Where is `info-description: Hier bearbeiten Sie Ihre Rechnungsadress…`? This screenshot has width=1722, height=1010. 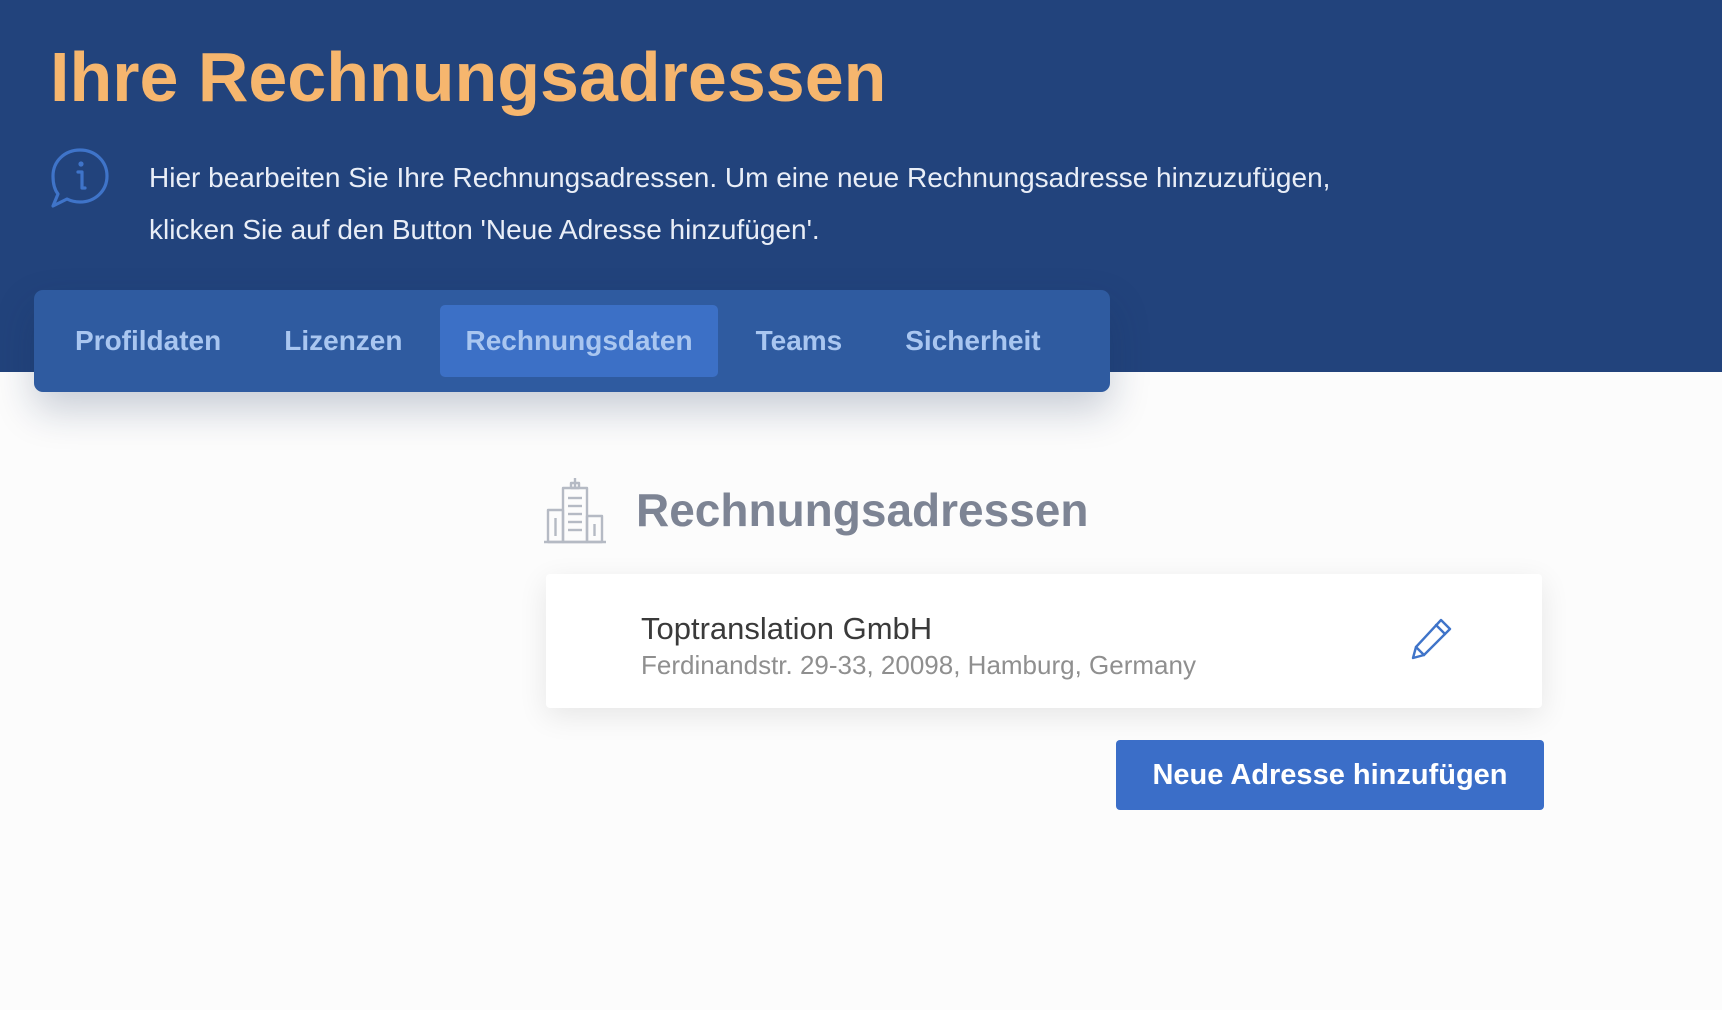
info-description: Hier bearbeiten Sie Ihre Rechnungsadress… is located at coordinates (740, 203).